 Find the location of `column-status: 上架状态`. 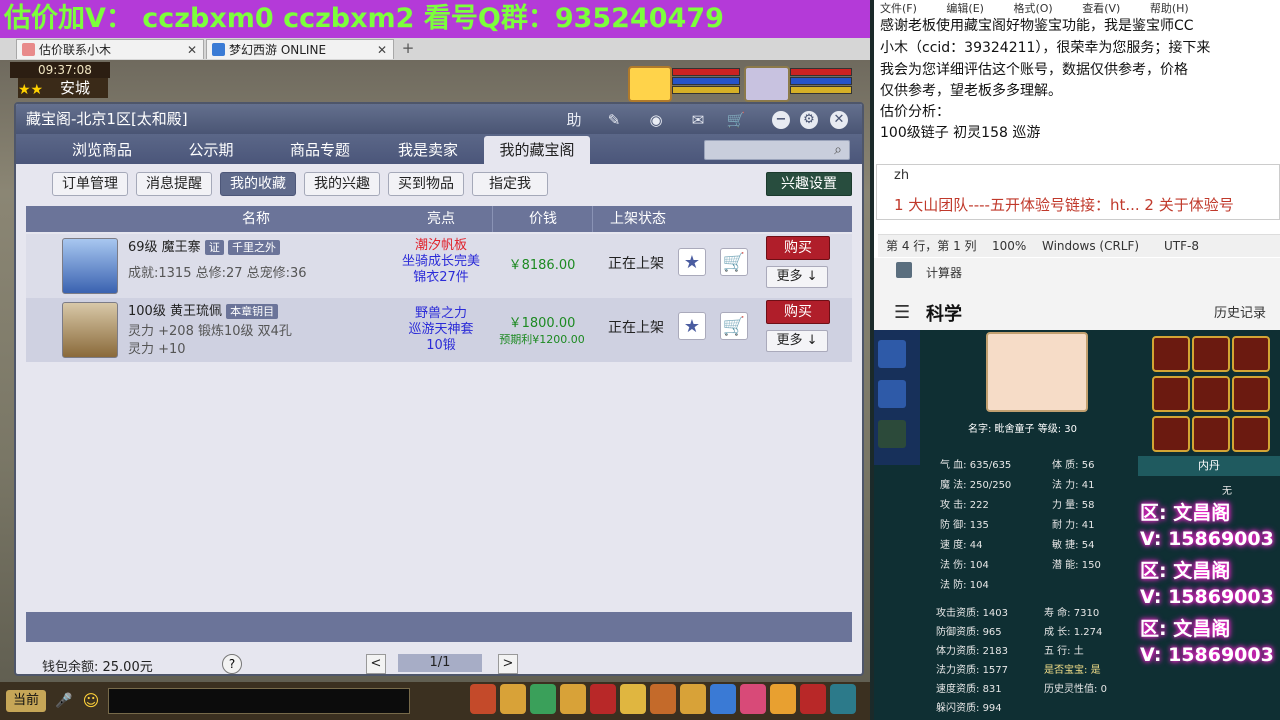

column-status: 上架状态 is located at coordinates (637, 219).